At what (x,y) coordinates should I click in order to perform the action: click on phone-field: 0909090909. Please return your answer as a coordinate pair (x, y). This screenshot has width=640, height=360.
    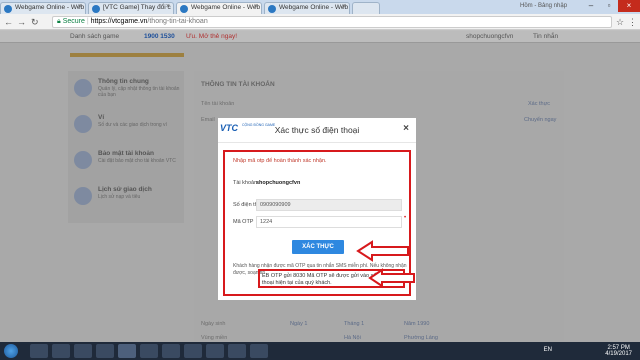
    Looking at the image, I should click on (329, 205).